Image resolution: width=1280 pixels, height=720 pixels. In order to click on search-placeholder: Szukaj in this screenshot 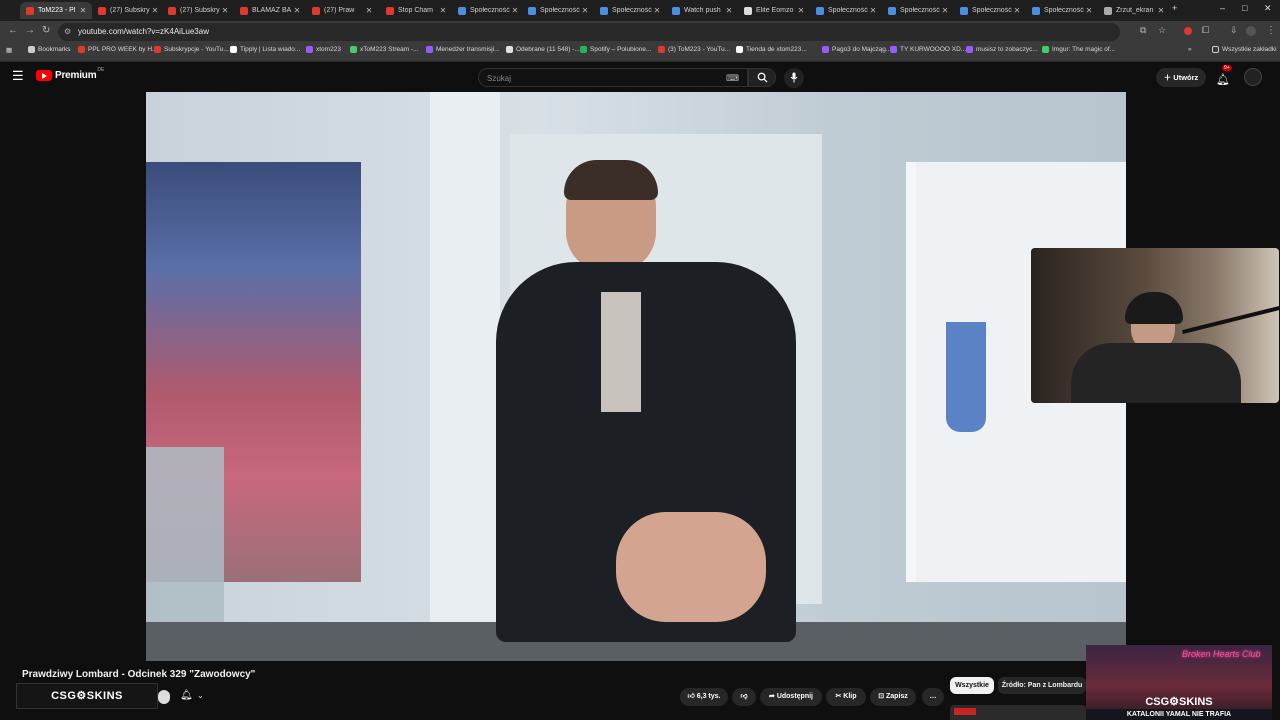, I will do `click(499, 78)`.